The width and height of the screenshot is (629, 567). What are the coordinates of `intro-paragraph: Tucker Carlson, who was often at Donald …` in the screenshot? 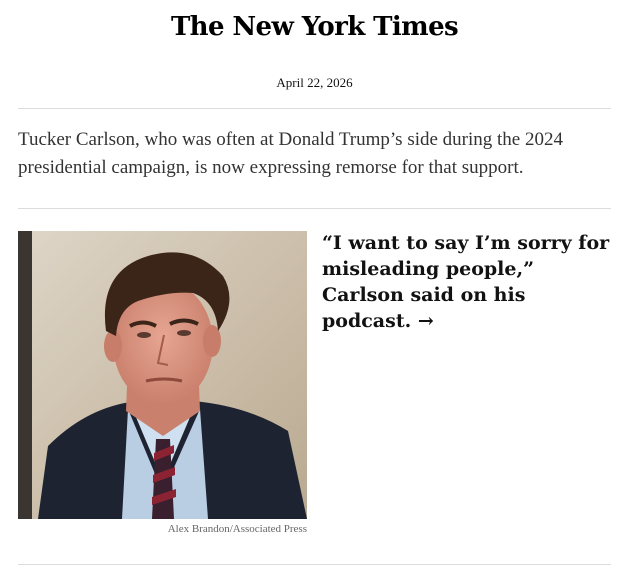 It's located at (290, 153).